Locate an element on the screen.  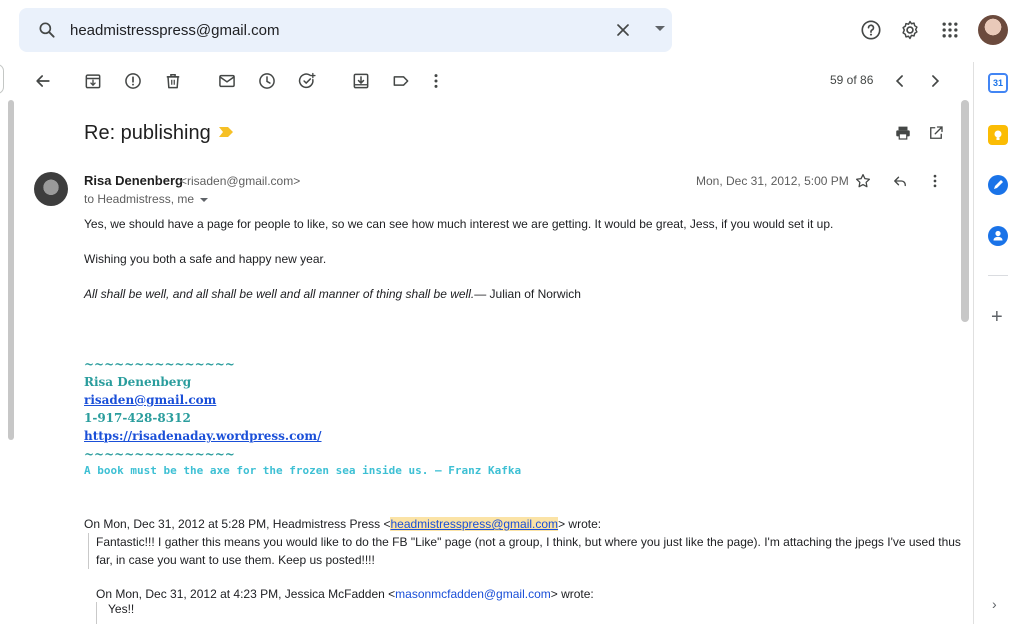
tasks-icon is located at coordinates (998, 185).